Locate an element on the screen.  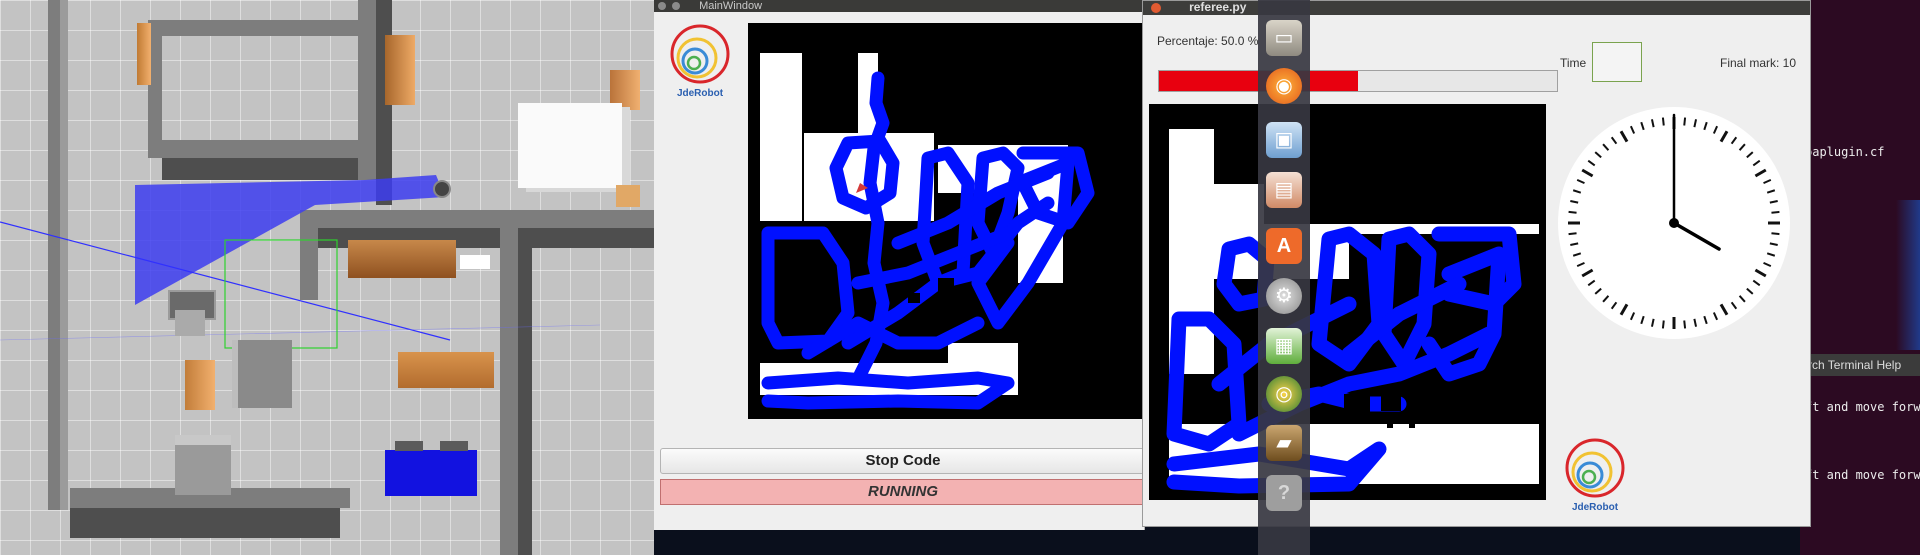
analog-clock is located at coordinates (1674, 223).